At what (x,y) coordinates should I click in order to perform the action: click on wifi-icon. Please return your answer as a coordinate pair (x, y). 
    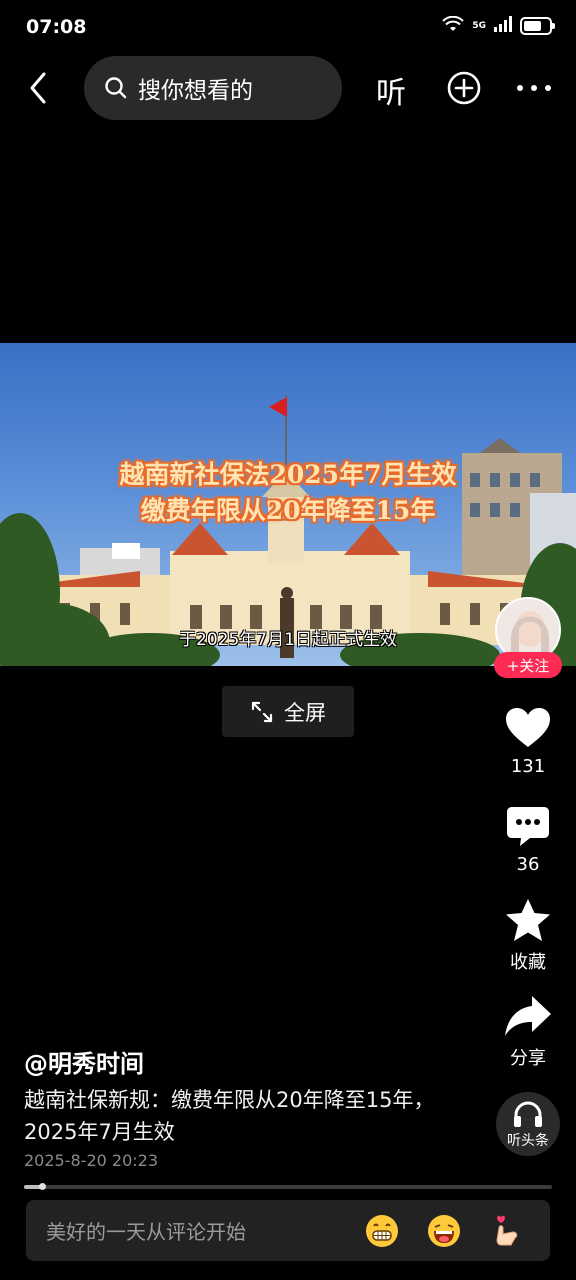
    Looking at the image, I should click on (453, 25).